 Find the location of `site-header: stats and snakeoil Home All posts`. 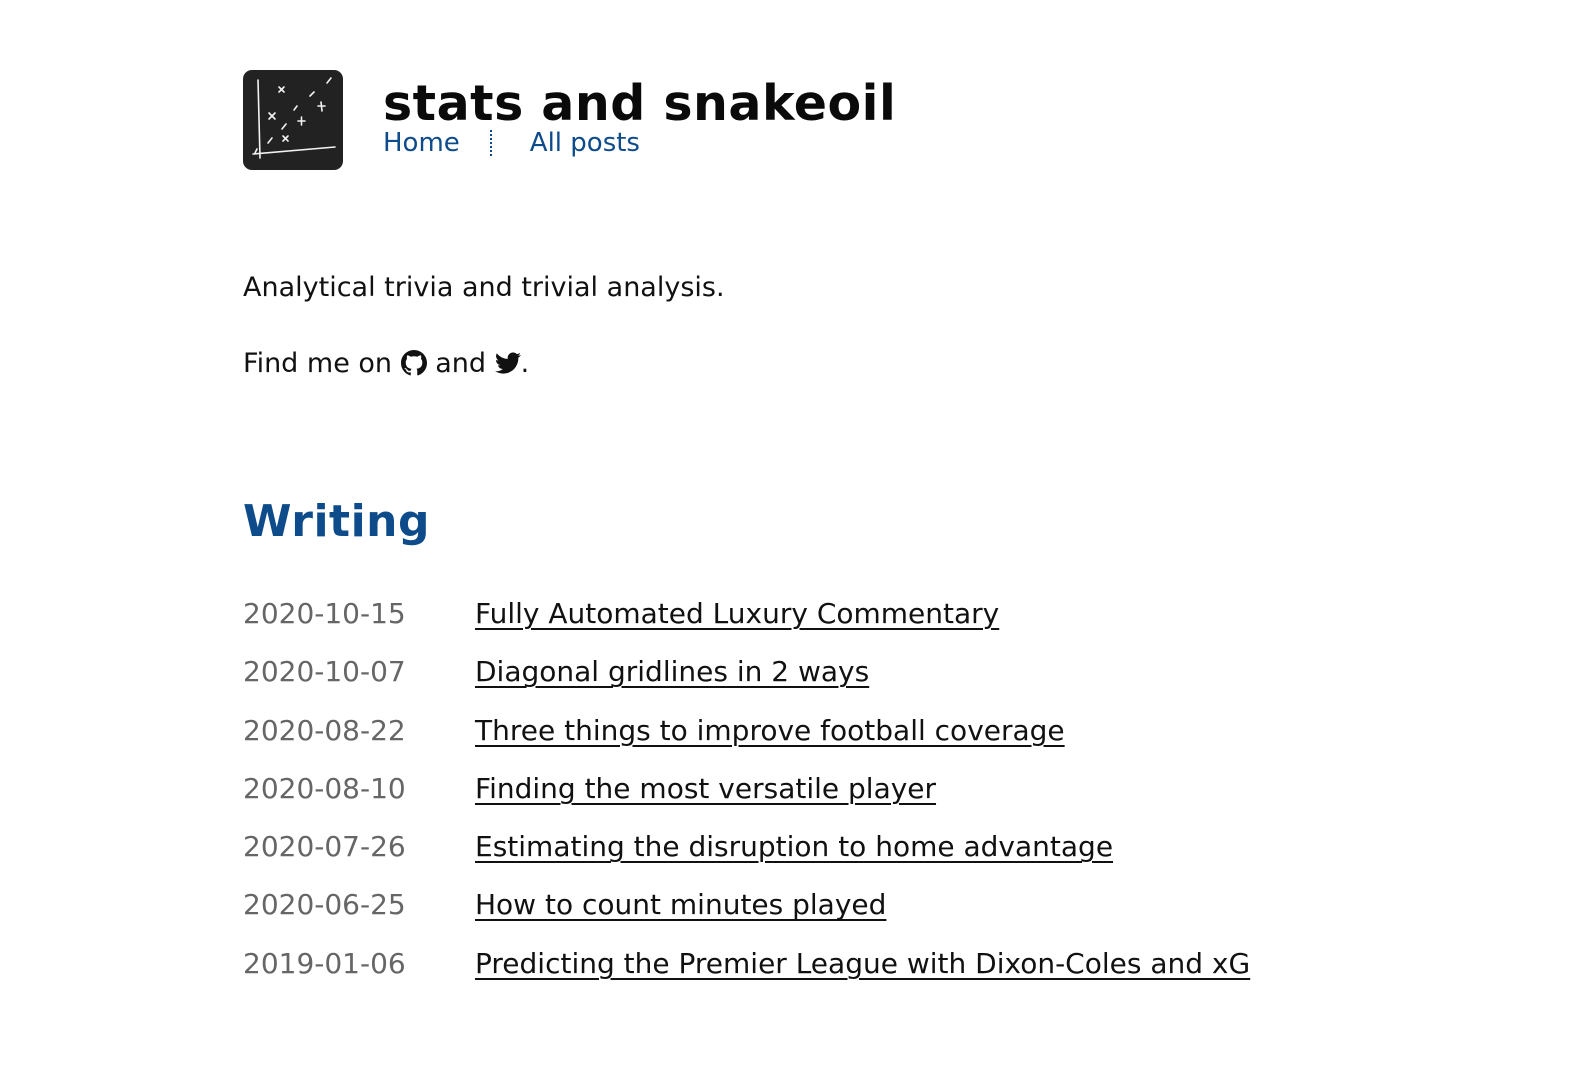

site-header: stats and snakeoil Home All posts is located at coordinates (569, 120).